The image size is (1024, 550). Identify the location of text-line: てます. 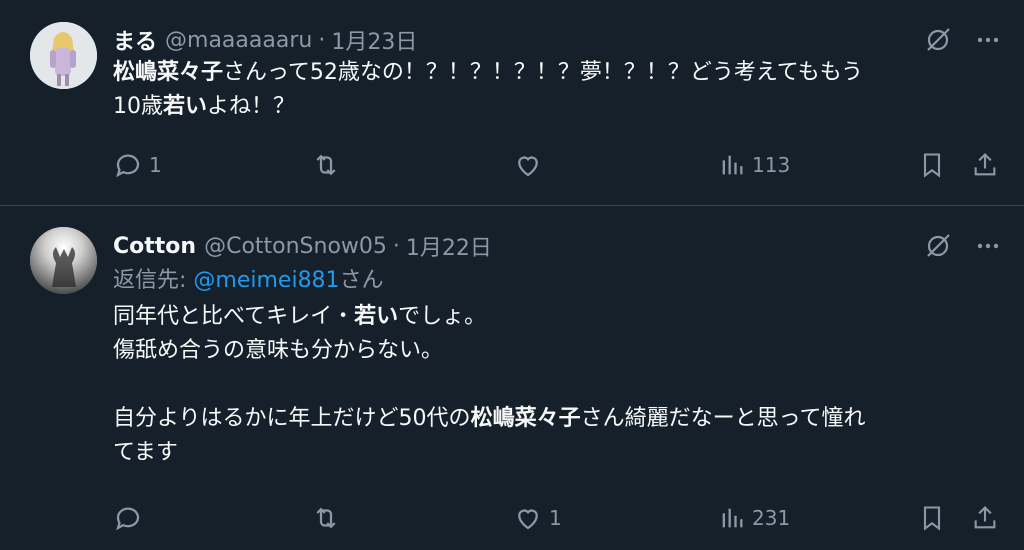
(556, 453).